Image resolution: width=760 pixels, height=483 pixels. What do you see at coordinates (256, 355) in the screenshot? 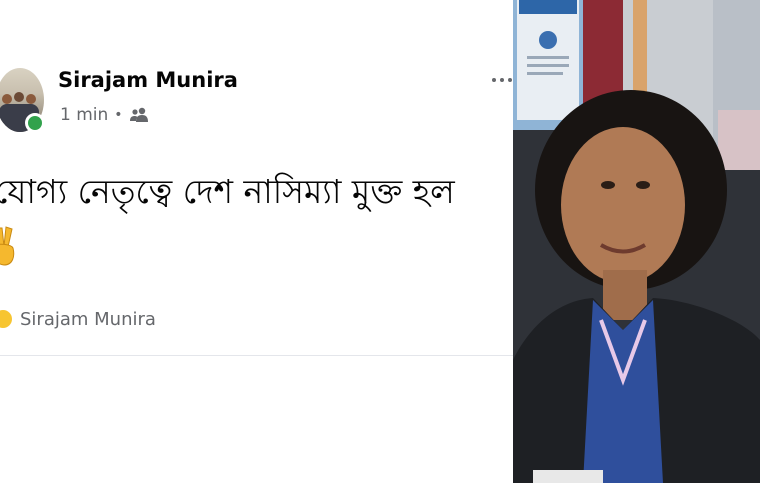
I see `post-divider` at bounding box center [256, 355].